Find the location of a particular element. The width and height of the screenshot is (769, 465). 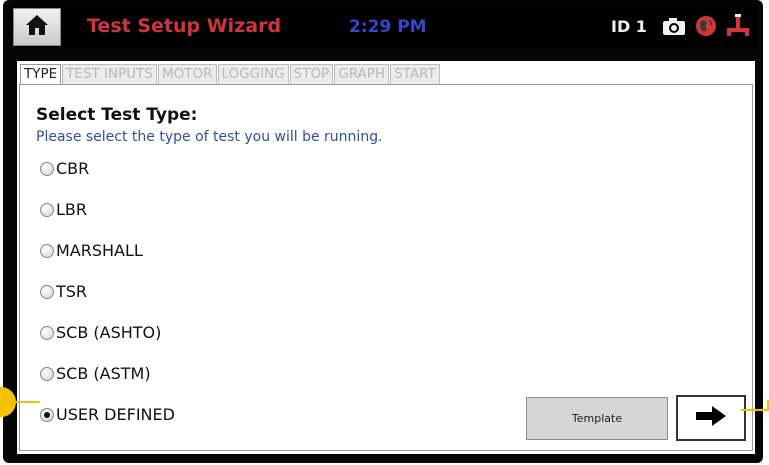

option-label: SCB (ASHTO) is located at coordinates (109, 332).